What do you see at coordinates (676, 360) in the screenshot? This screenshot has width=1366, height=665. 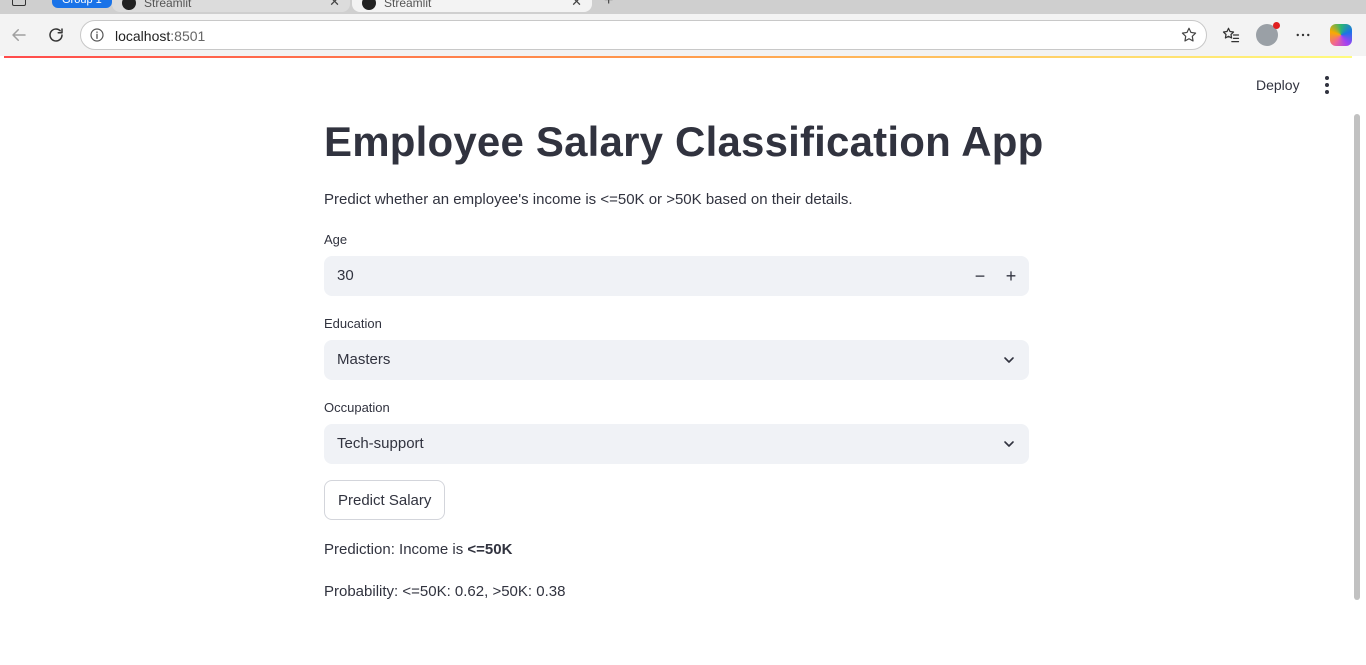 I see `education-select: Masters` at bounding box center [676, 360].